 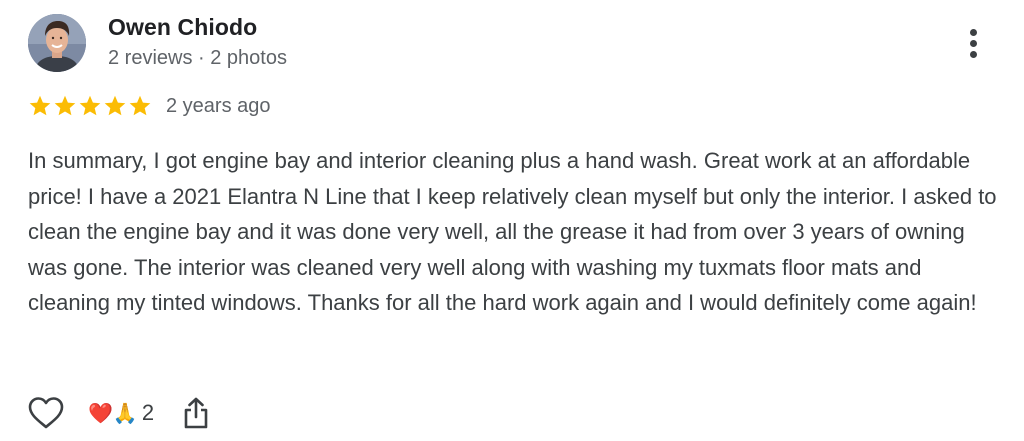 I want to click on rating-row: 2 years ago, so click(x=149, y=106).